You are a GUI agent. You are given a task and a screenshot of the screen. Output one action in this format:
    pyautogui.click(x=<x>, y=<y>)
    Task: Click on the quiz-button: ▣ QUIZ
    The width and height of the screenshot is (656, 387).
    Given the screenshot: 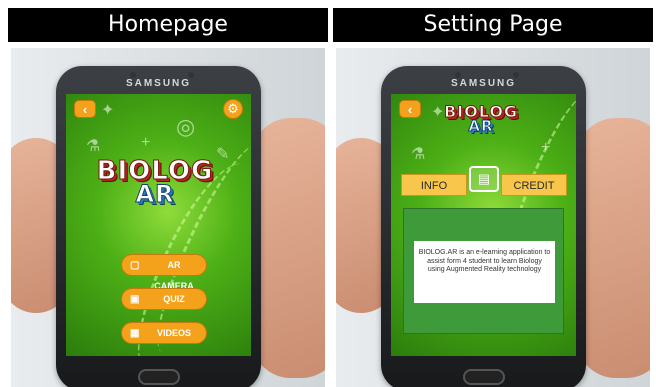 What is the action you would take?
    pyautogui.click(x=164, y=299)
    